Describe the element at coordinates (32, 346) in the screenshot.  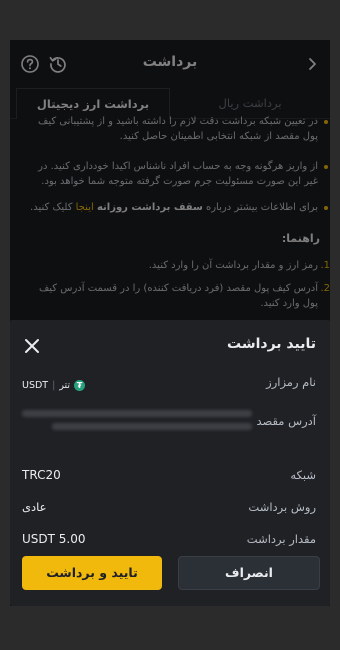
I see `close-icon` at that location.